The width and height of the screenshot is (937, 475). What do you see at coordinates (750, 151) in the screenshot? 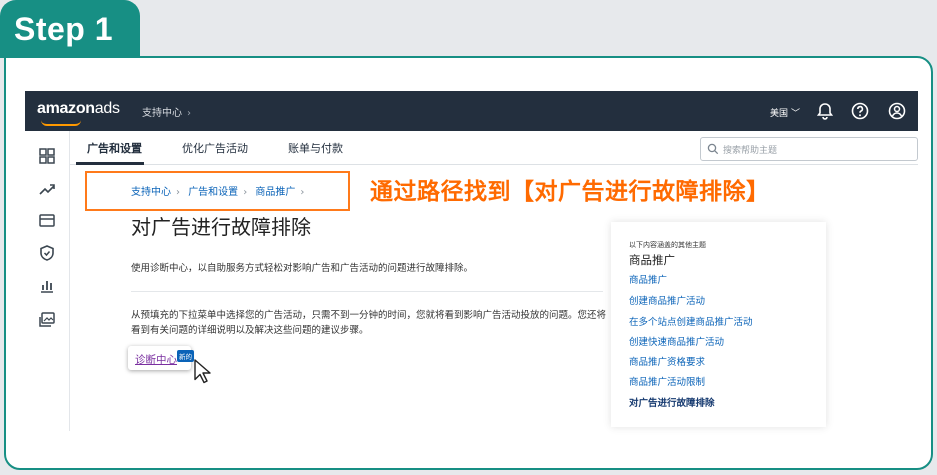
I see `search-placeholder: 搜索帮助主题` at bounding box center [750, 151].